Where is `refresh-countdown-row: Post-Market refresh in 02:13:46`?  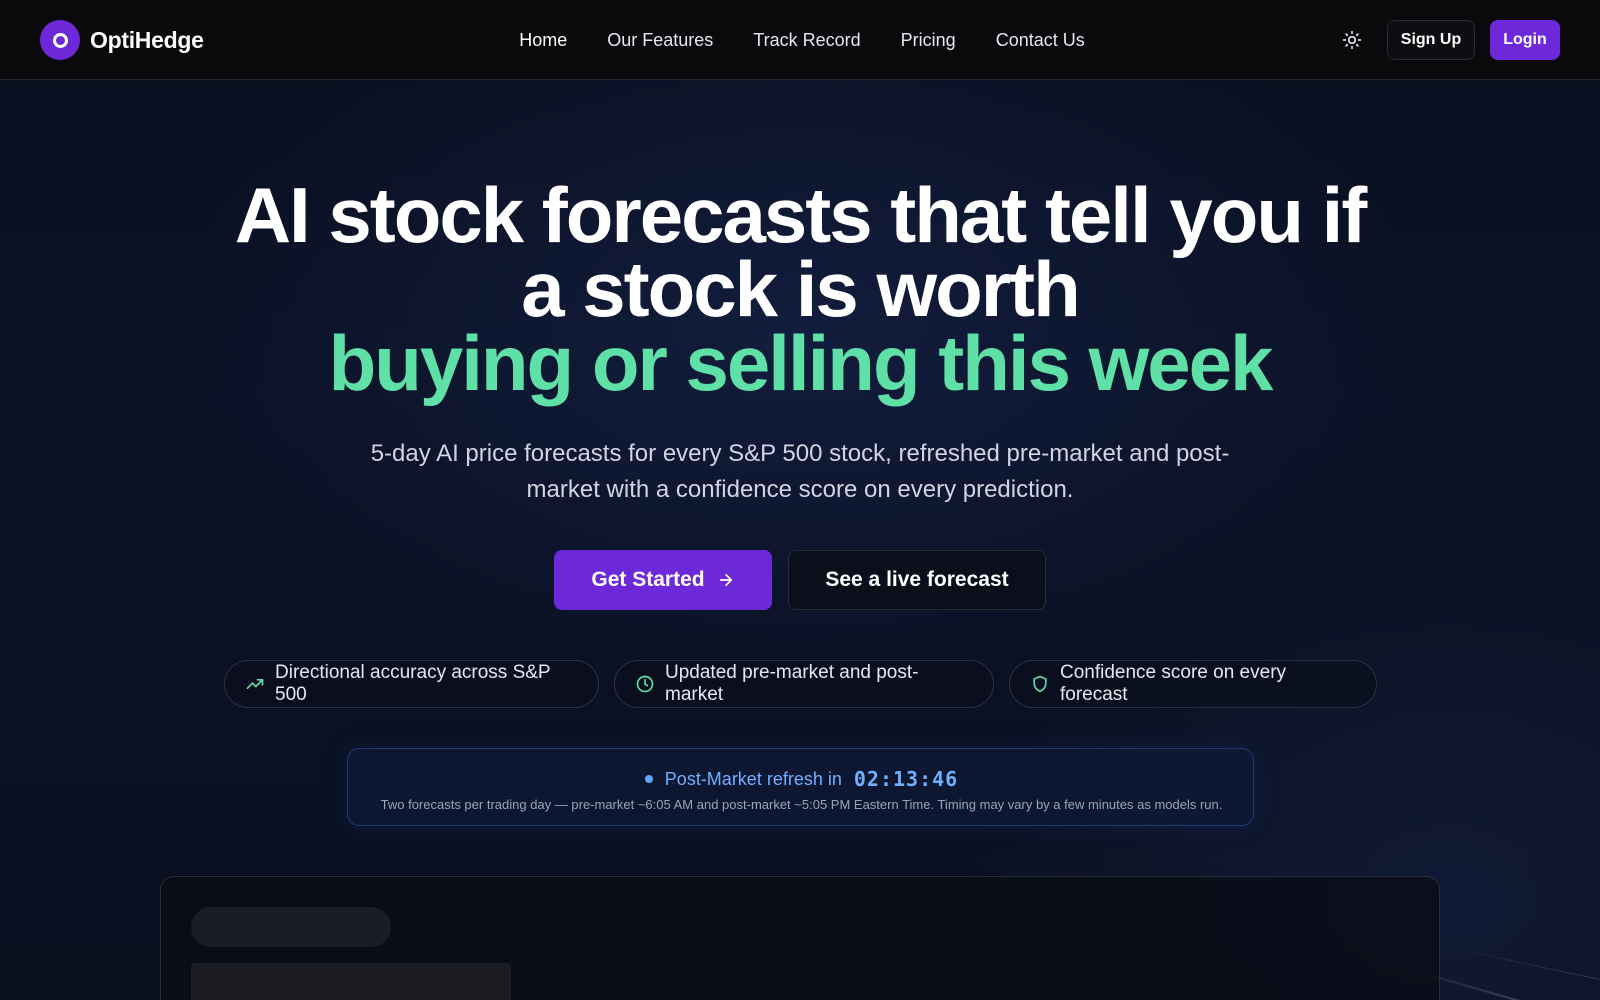 refresh-countdown-row: Post-Market refresh in 02:13:46 is located at coordinates (801, 779).